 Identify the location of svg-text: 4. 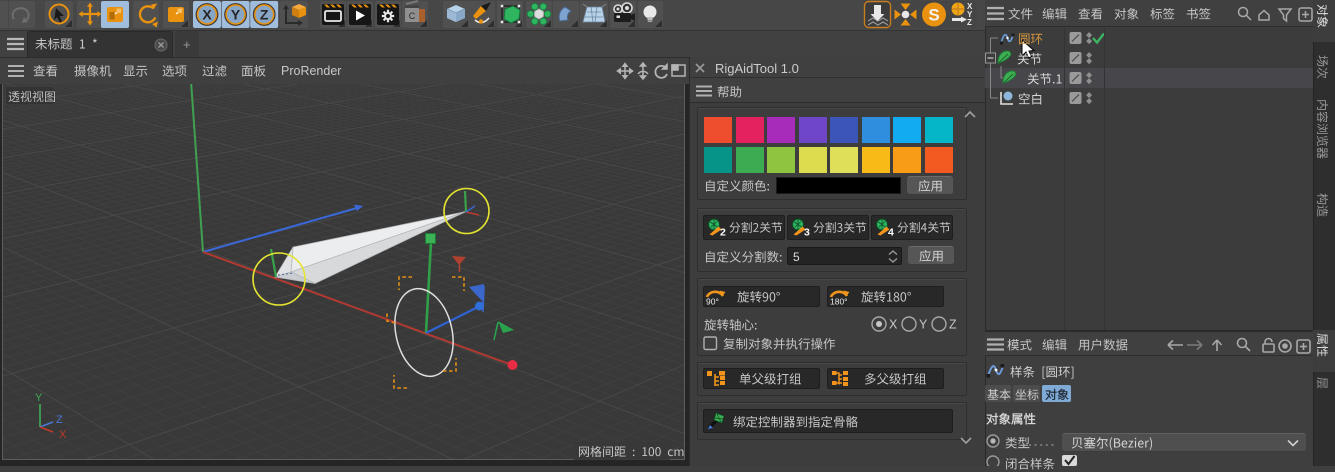
(891, 233).